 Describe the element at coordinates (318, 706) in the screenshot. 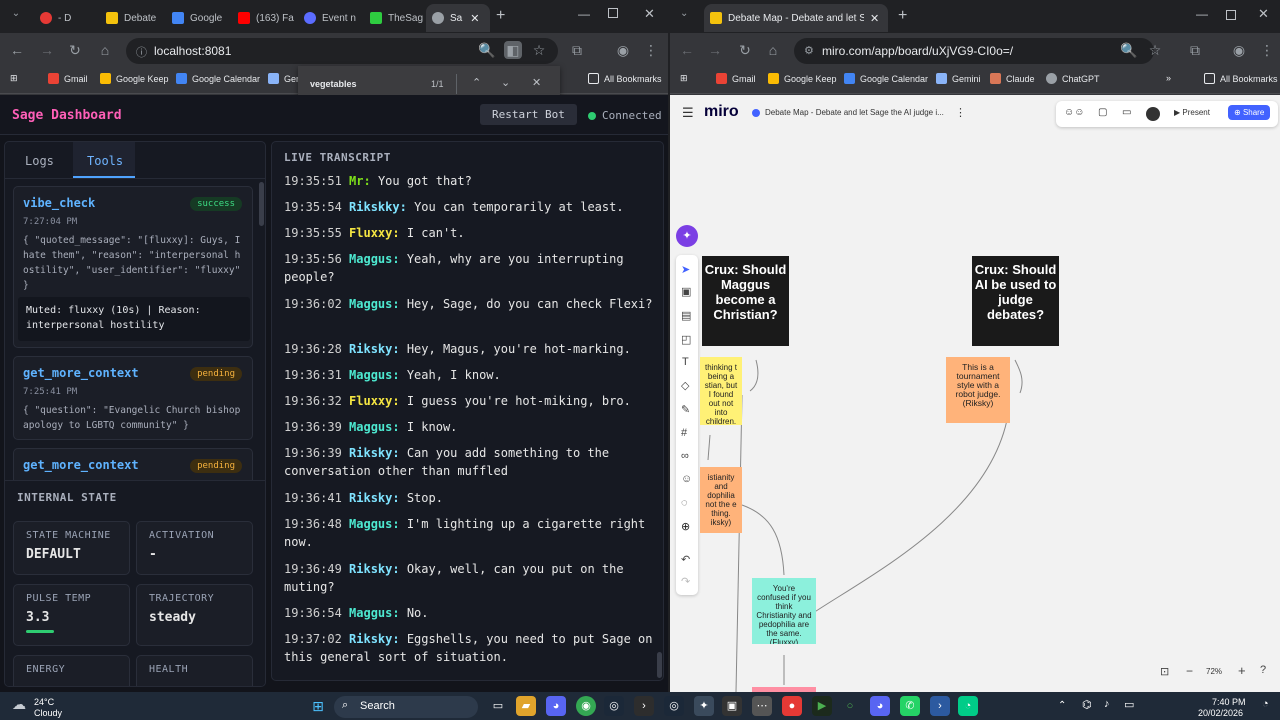

I see `start-icon: ⊞` at that location.